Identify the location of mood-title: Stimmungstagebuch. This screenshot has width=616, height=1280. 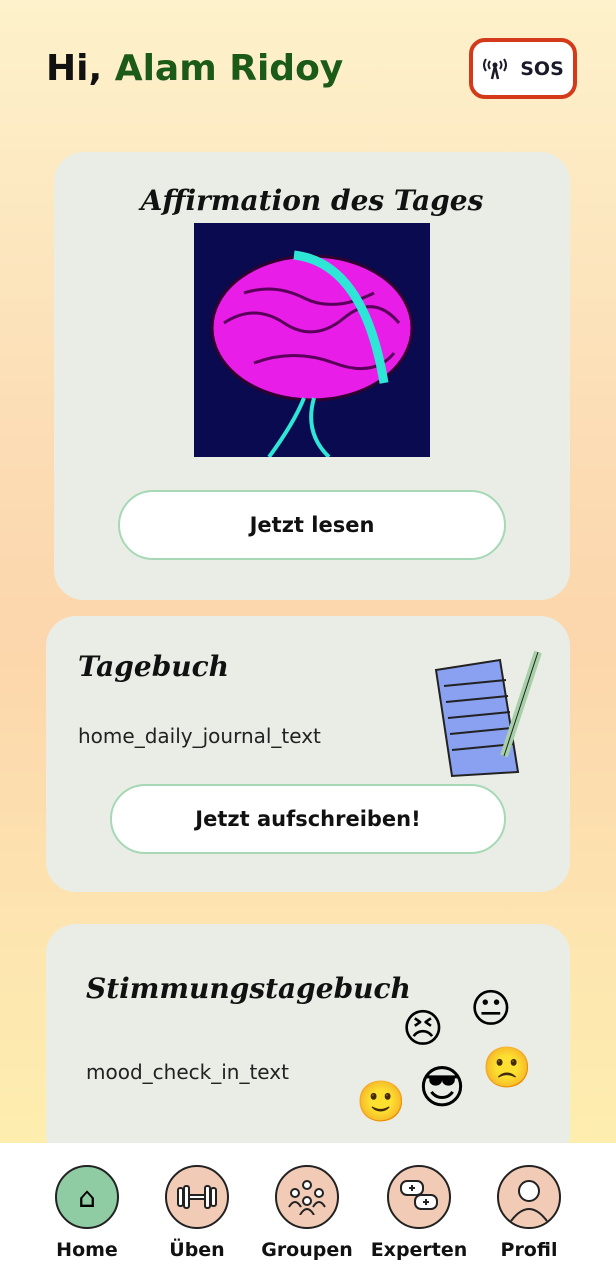
(248, 988).